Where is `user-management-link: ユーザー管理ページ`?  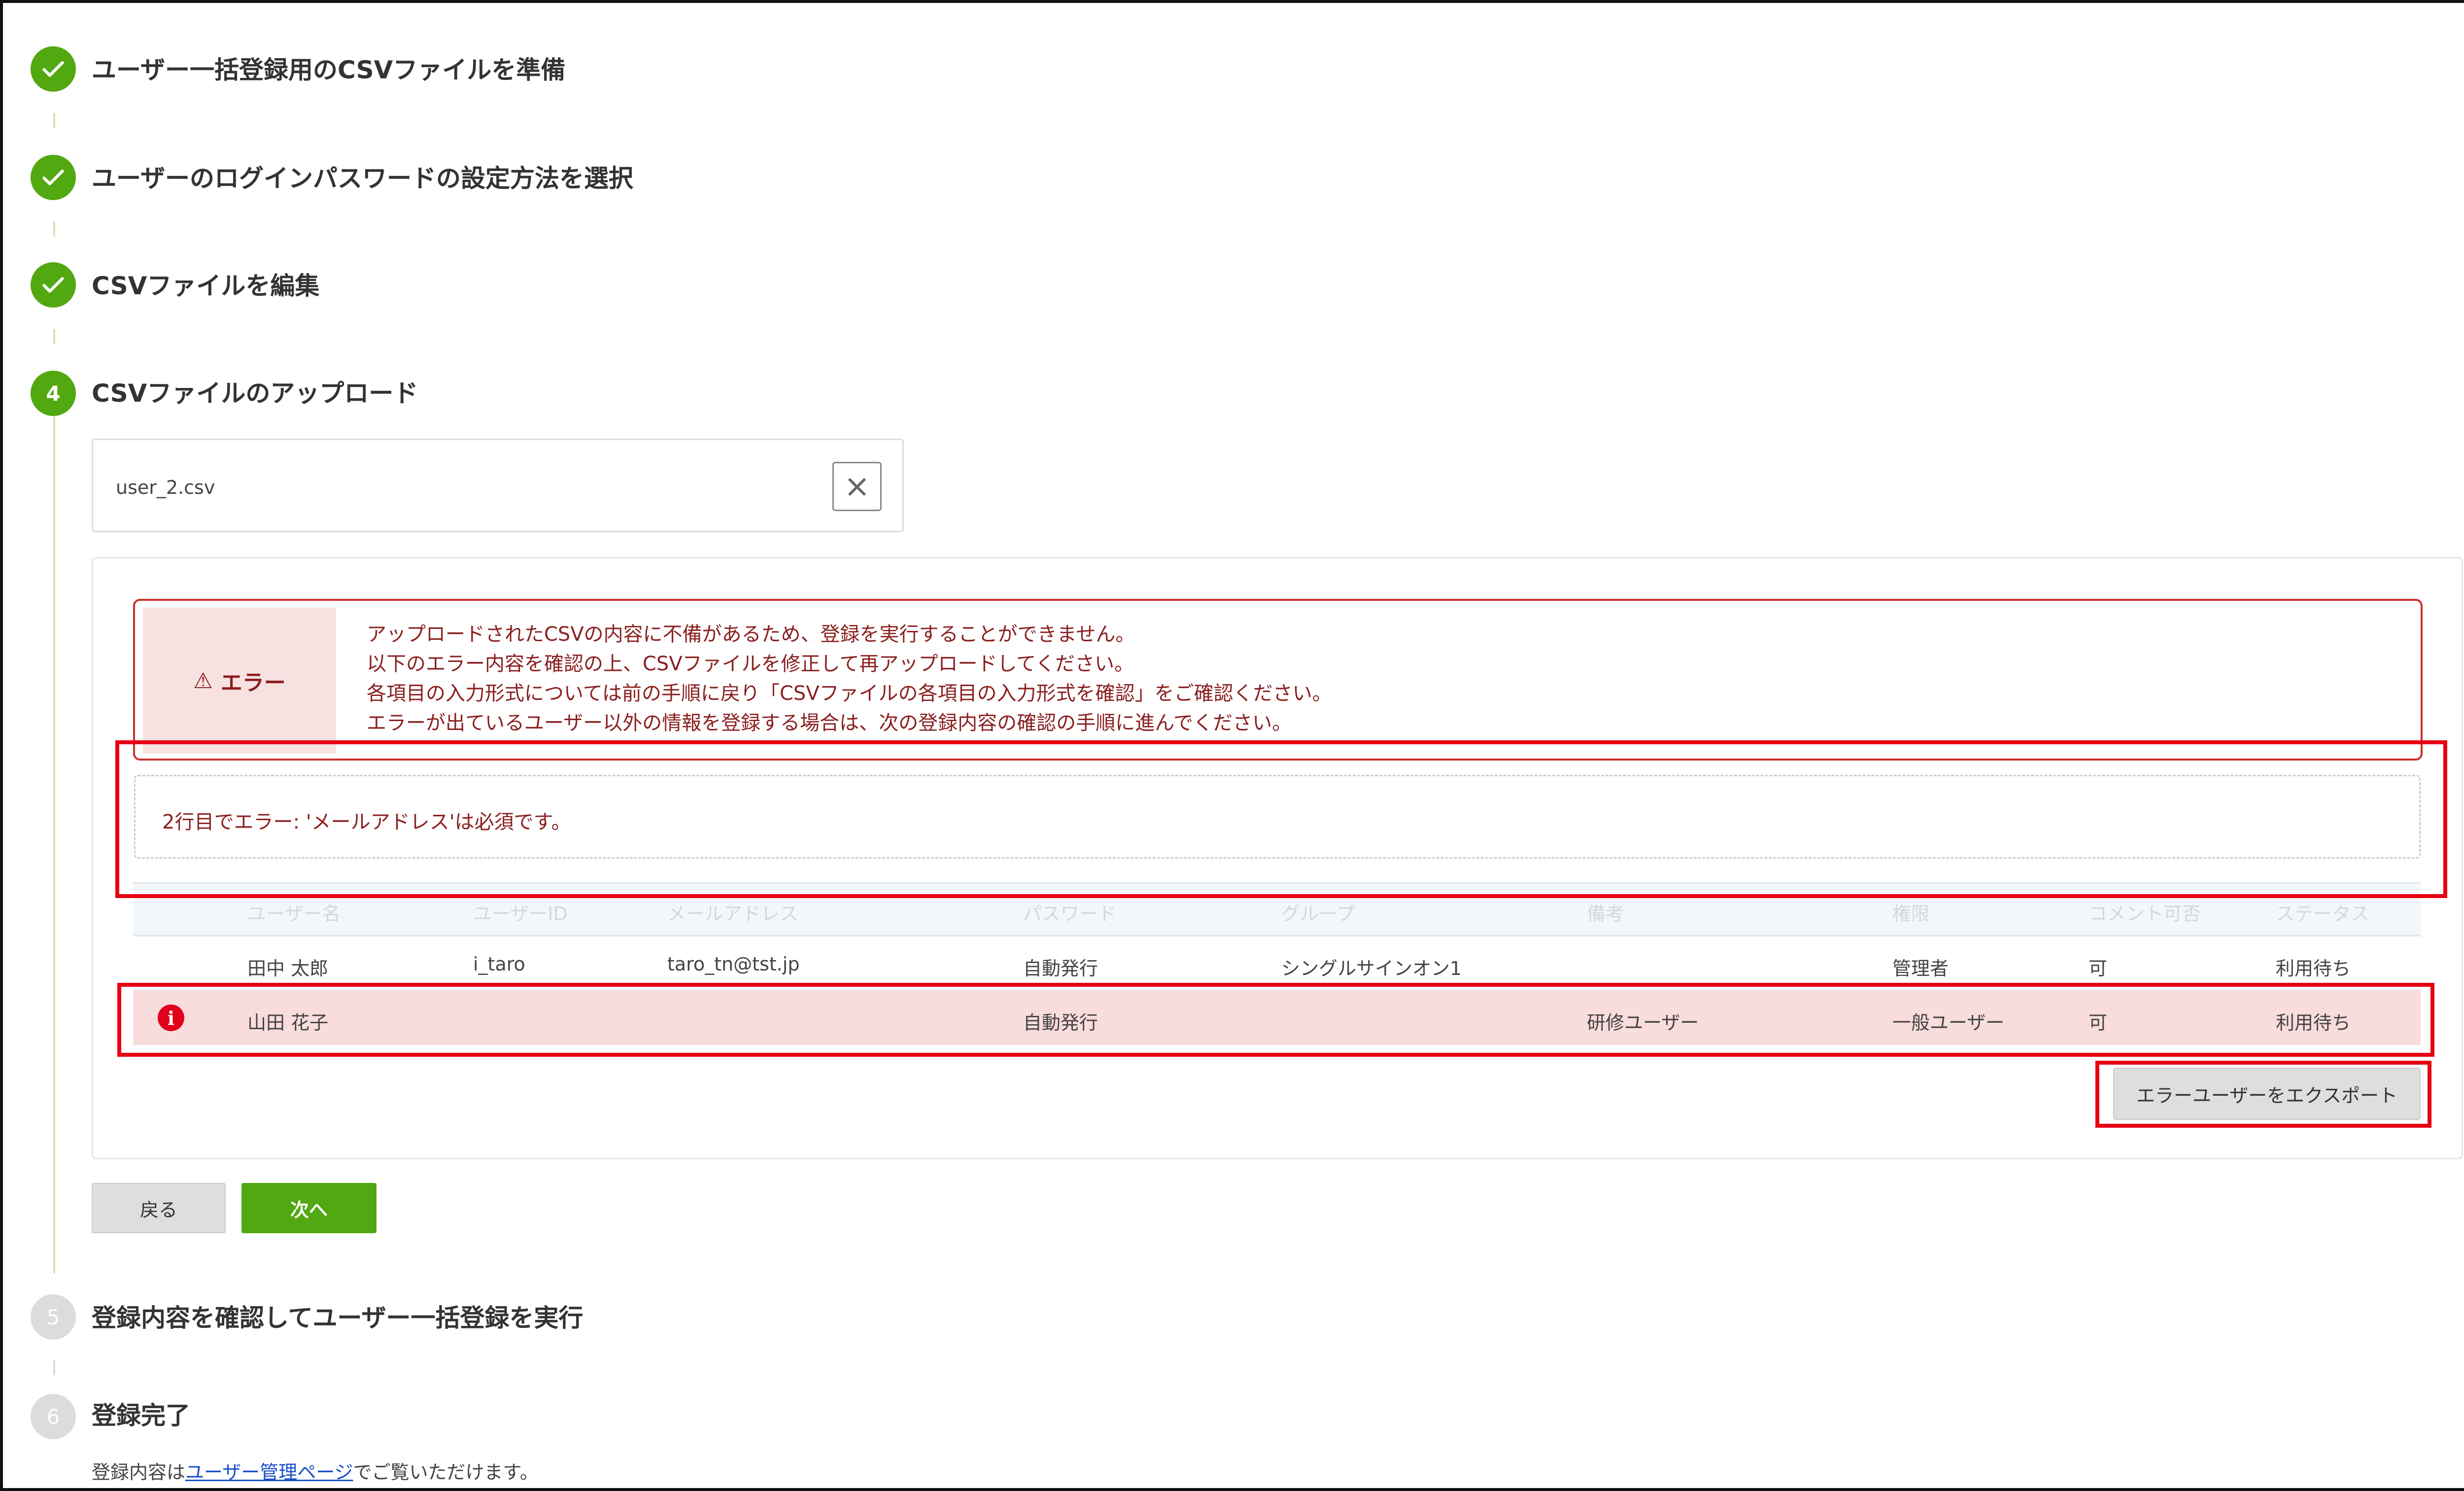
user-management-link: ユーザー管理ページ is located at coordinates (269, 1472).